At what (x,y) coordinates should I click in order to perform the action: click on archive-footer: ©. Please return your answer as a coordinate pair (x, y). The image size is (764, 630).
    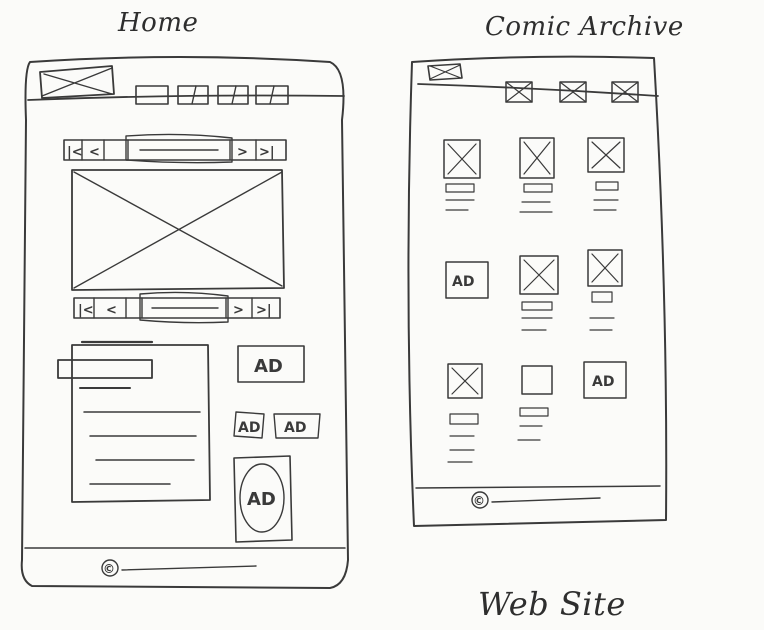
    Looking at the image, I should click on (538, 497).